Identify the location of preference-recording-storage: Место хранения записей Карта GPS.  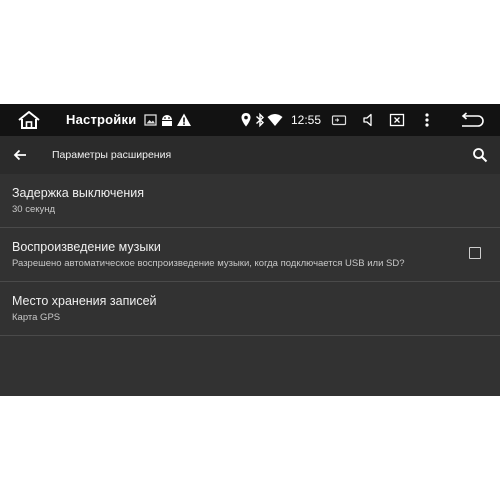
(250, 309).